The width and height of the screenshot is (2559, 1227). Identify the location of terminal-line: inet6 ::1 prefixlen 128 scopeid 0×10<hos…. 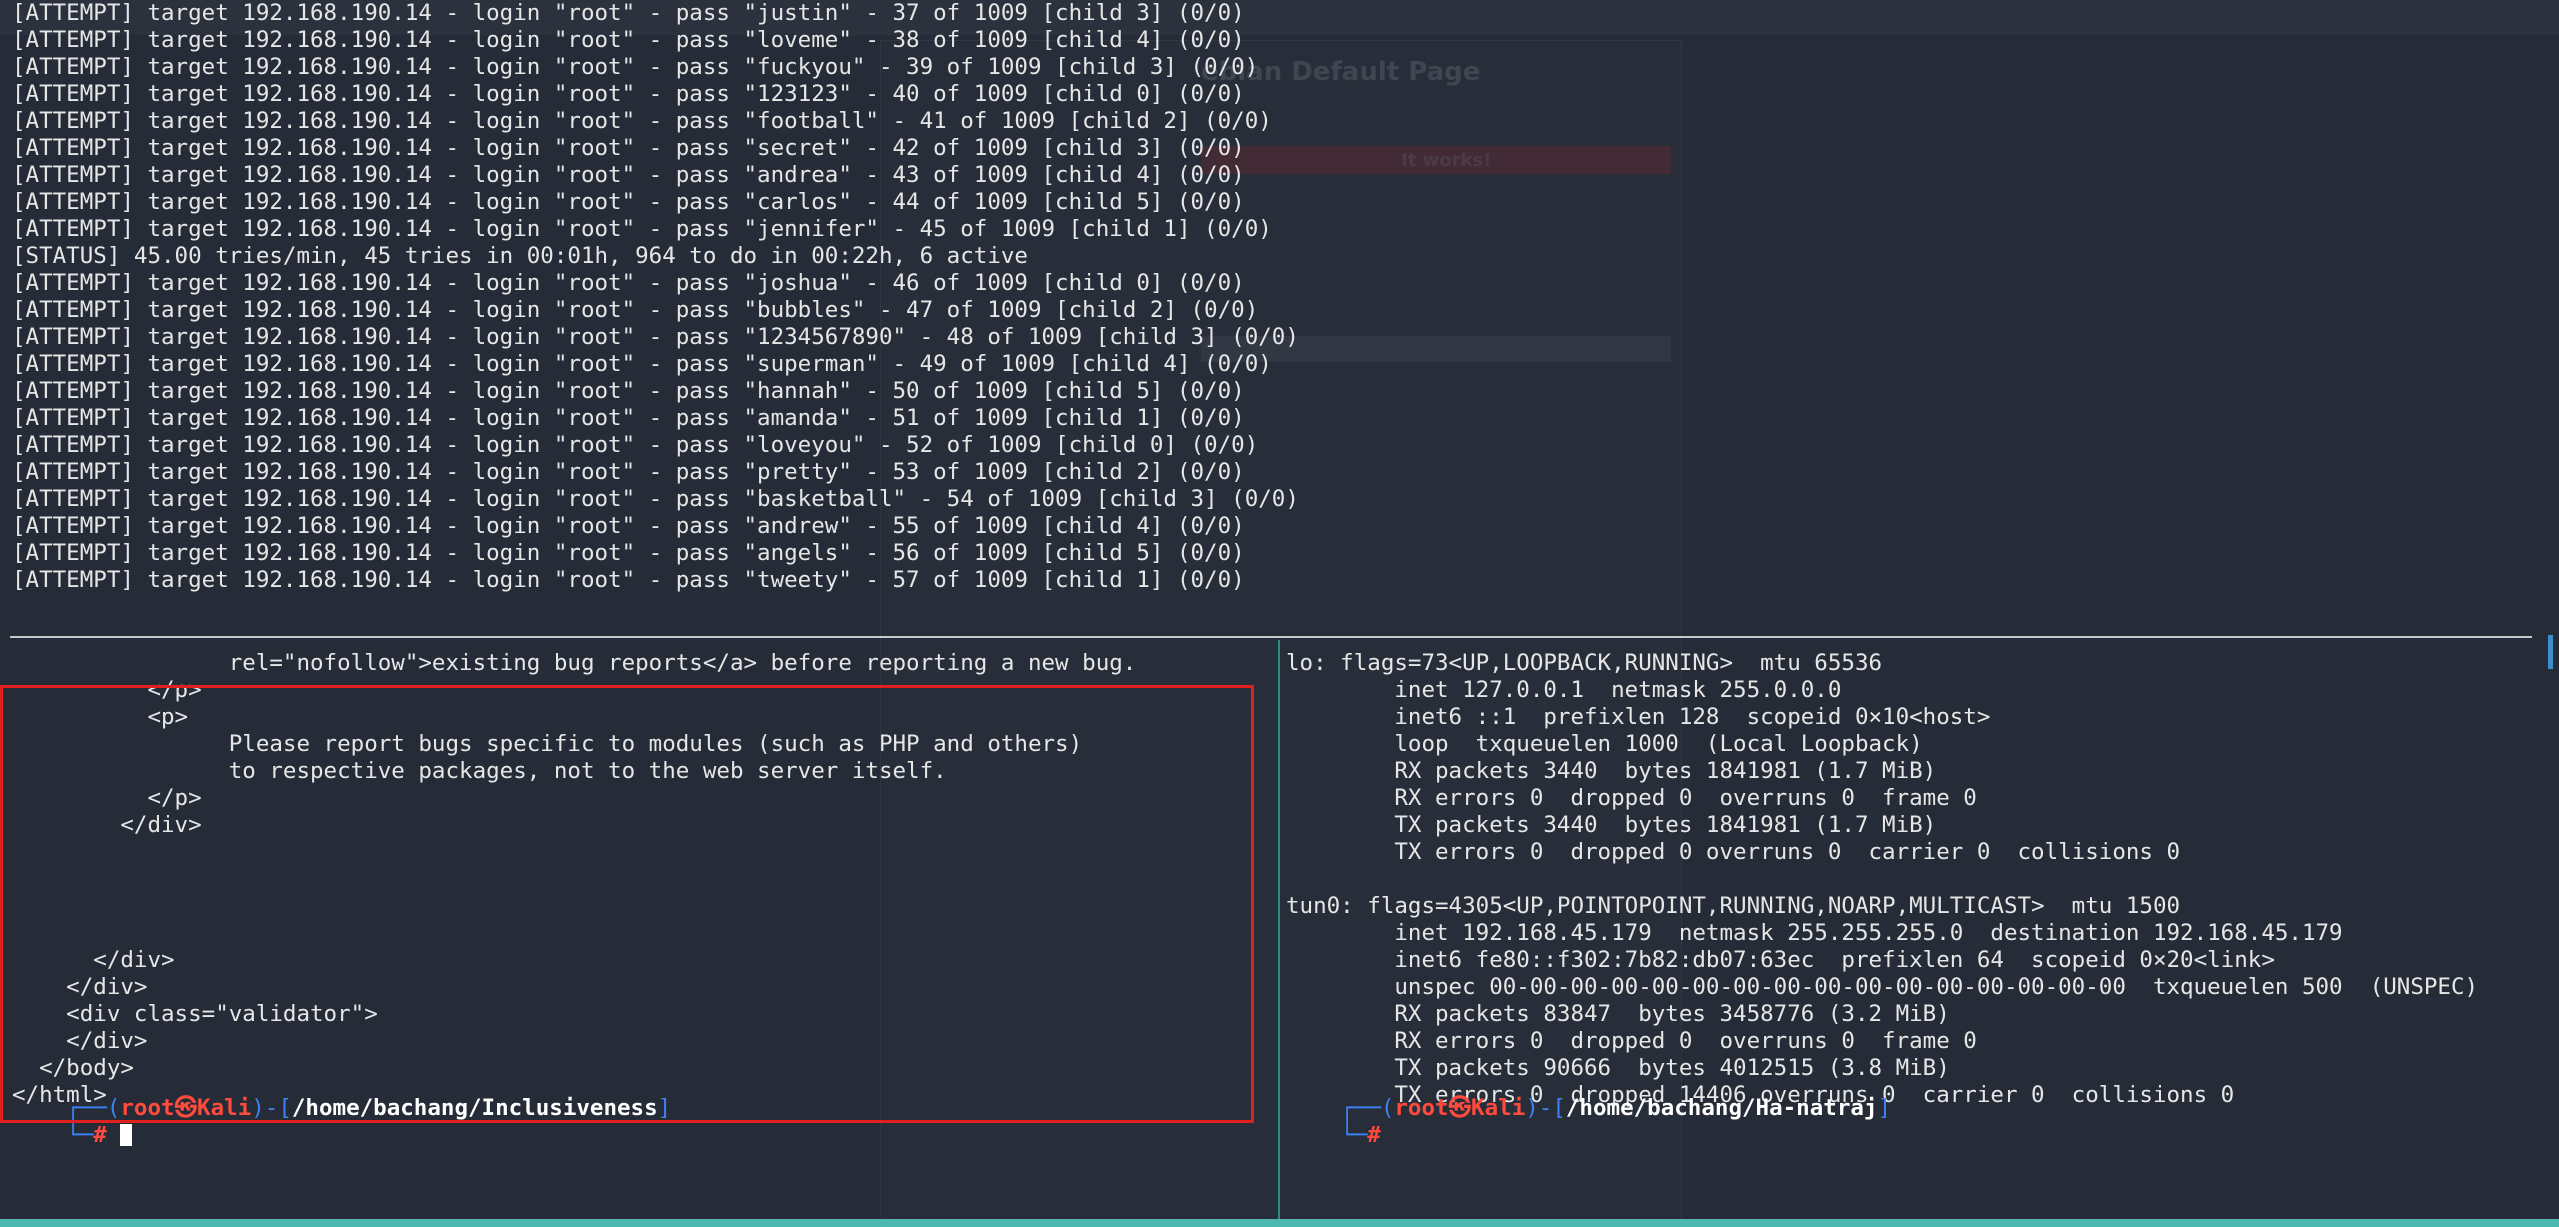
(1638, 717).